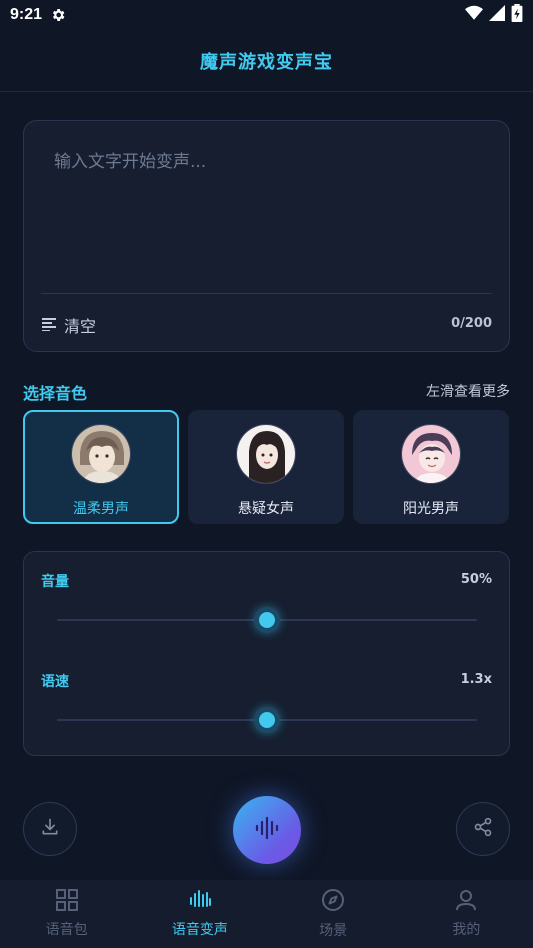  What do you see at coordinates (466, 930) in the screenshot?
I see `nav-label: 我的` at bounding box center [466, 930].